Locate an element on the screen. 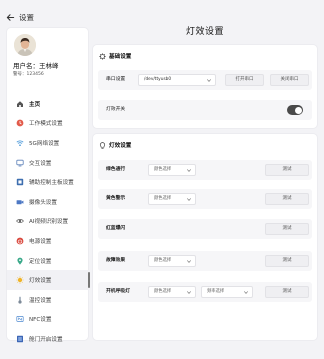 The height and width of the screenshot is (359, 324). sidebar-item-label: 电源设置 is located at coordinates (40, 241).